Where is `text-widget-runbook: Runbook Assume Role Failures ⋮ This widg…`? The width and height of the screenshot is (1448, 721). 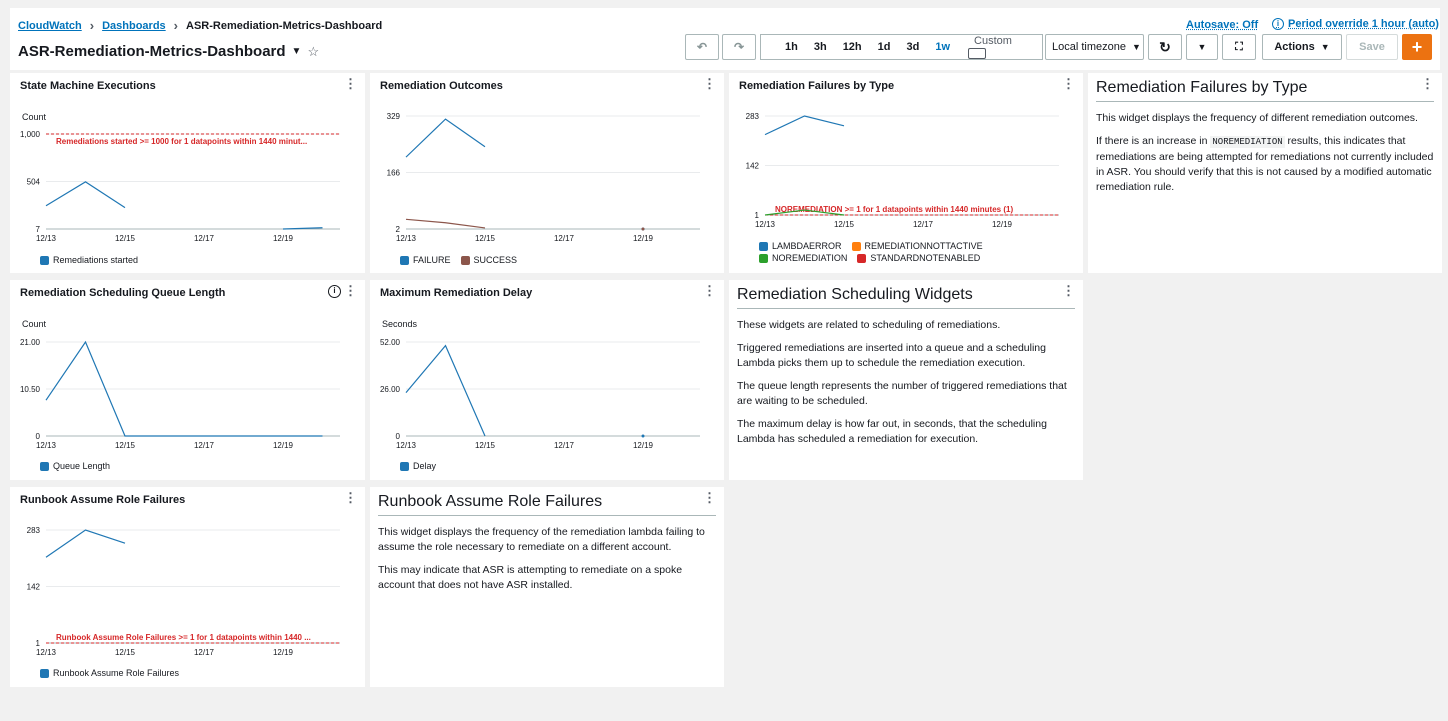 text-widget-runbook: Runbook Assume Role Failures ⋮ This widg… is located at coordinates (547, 587).